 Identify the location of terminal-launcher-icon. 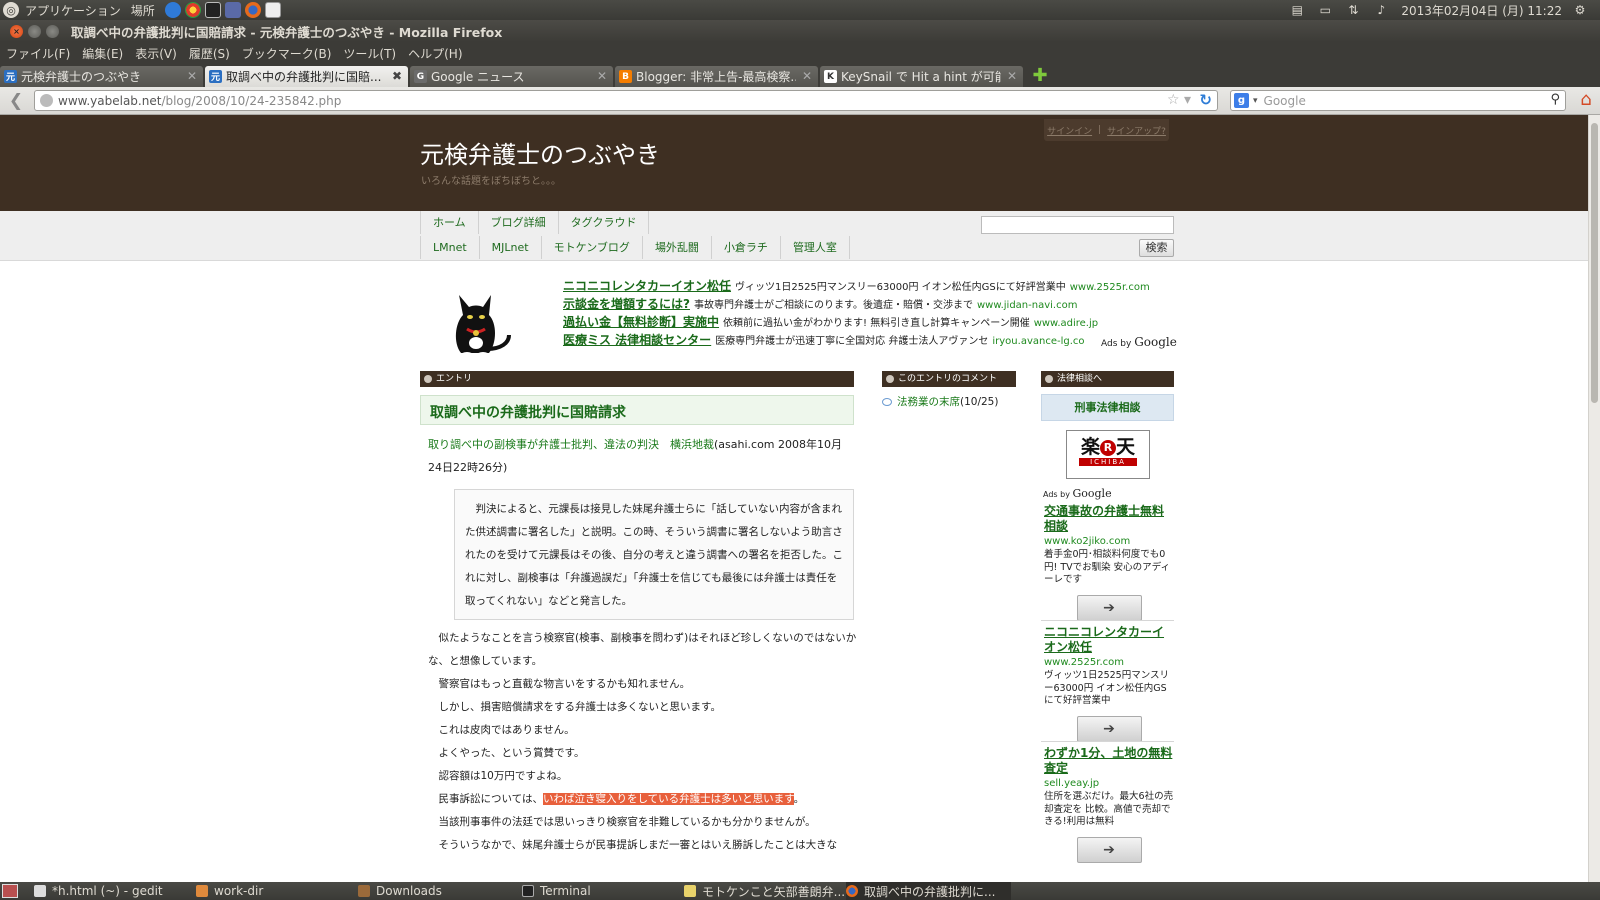
(212, 10).